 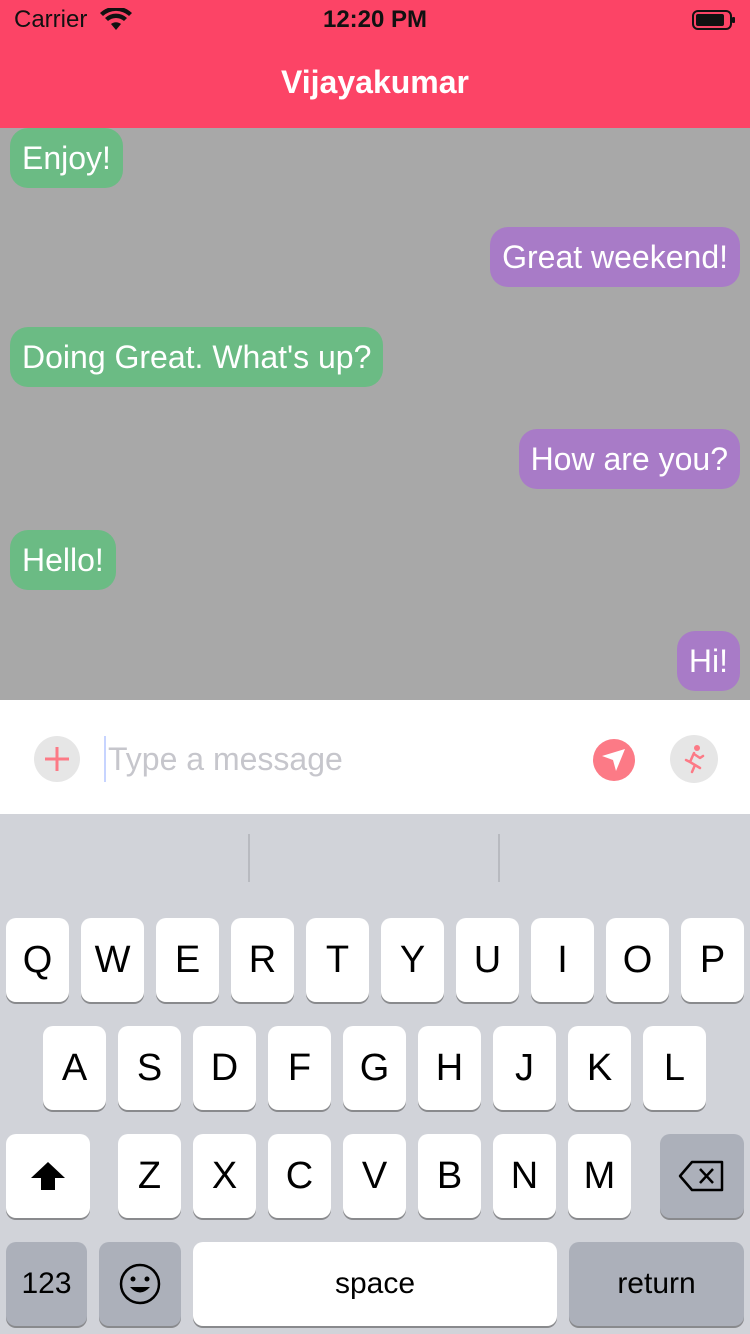 I want to click on key-i: I, so click(x=562, y=960).